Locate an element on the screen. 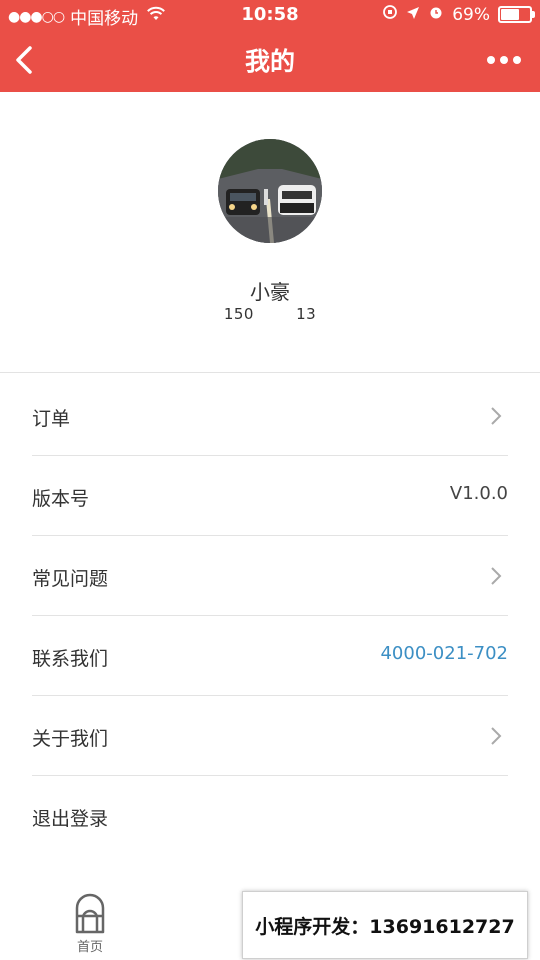  alarm-icon is located at coordinates (436, 14).